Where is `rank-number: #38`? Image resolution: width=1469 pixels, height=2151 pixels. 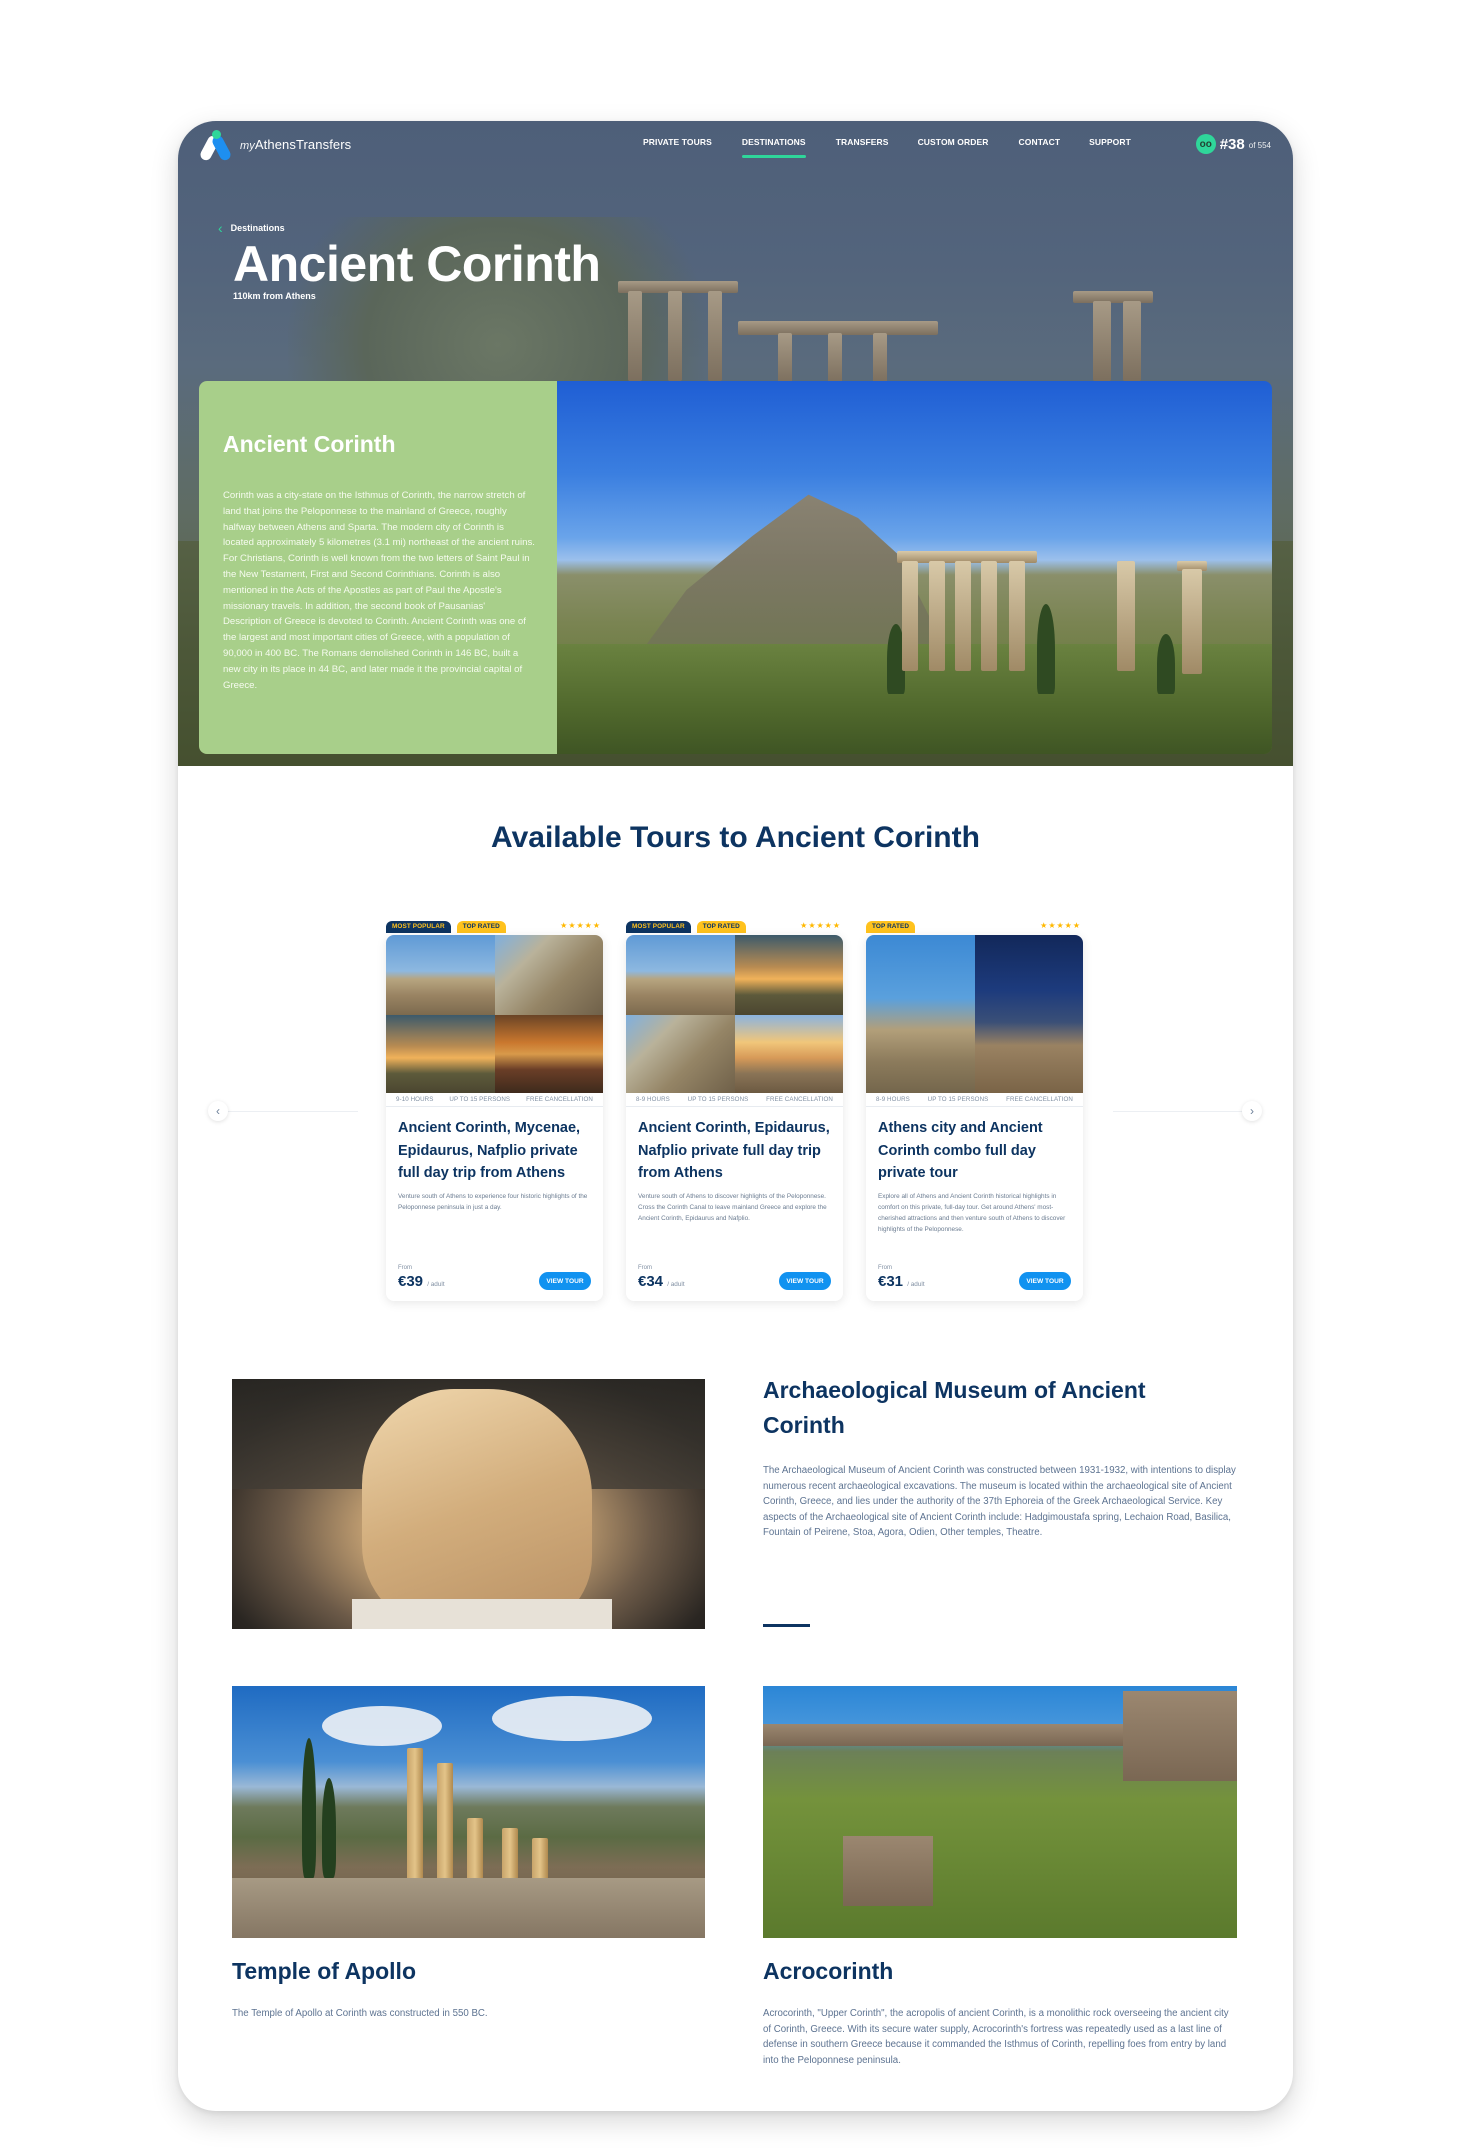 rank-number: #38 is located at coordinates (1232, 144).